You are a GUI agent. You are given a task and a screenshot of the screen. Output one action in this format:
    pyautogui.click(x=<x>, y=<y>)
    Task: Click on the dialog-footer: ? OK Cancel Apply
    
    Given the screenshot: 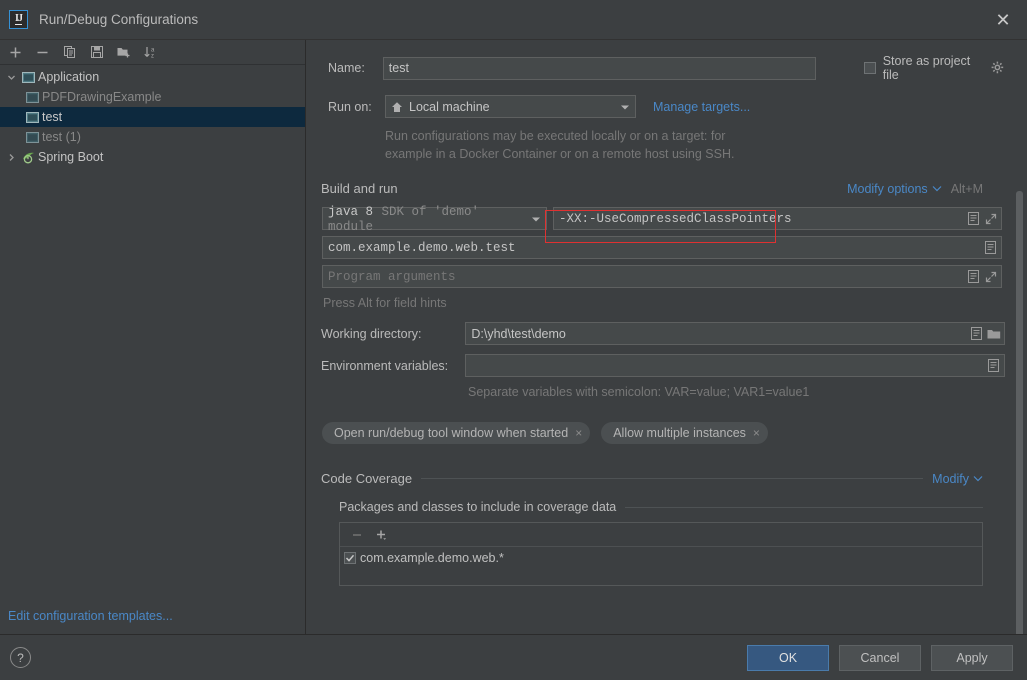 What is the action you would take?
    pyautogui.click(x=513, y=657)
    